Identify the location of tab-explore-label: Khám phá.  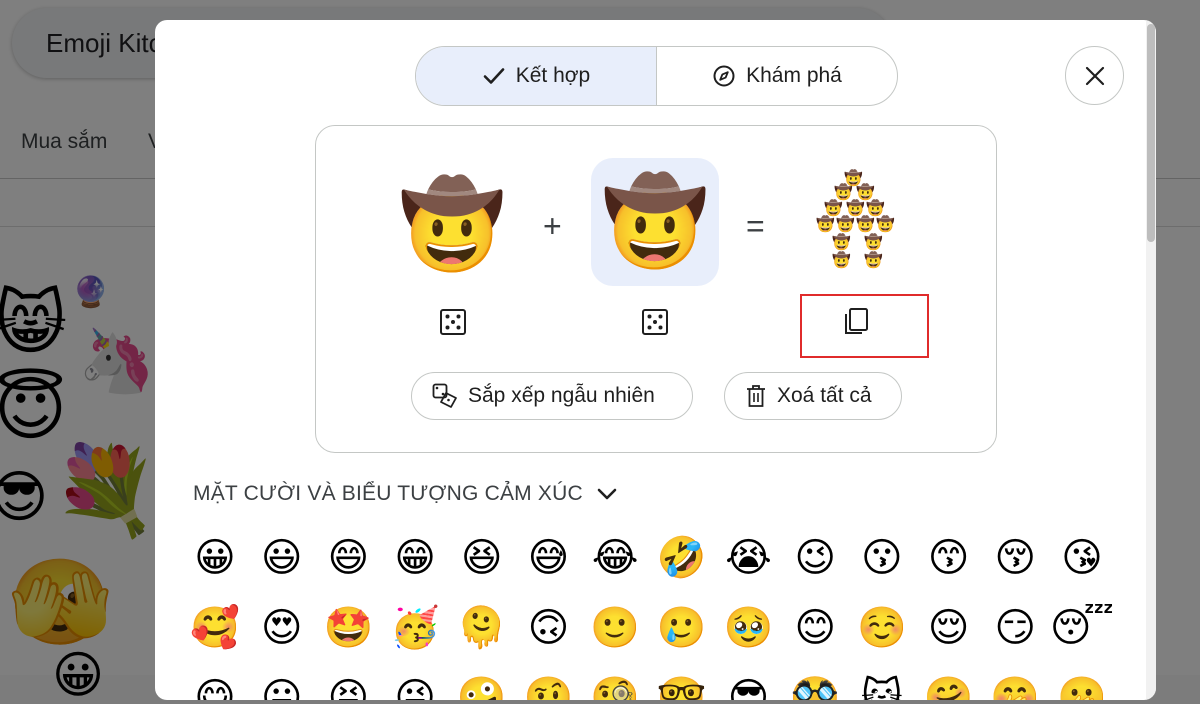
(794, 75).